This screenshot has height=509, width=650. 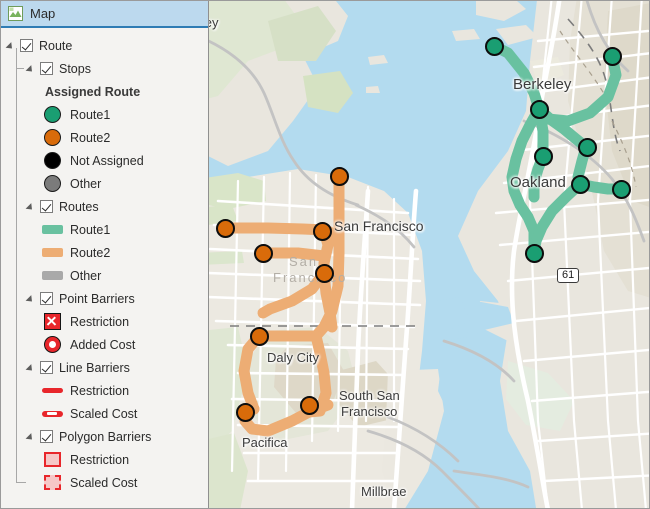 What do you see at coordinates (107, 160) in the screenshot?
I see `legend-item-label: Not Assigned` at bounding box center [107, 160].